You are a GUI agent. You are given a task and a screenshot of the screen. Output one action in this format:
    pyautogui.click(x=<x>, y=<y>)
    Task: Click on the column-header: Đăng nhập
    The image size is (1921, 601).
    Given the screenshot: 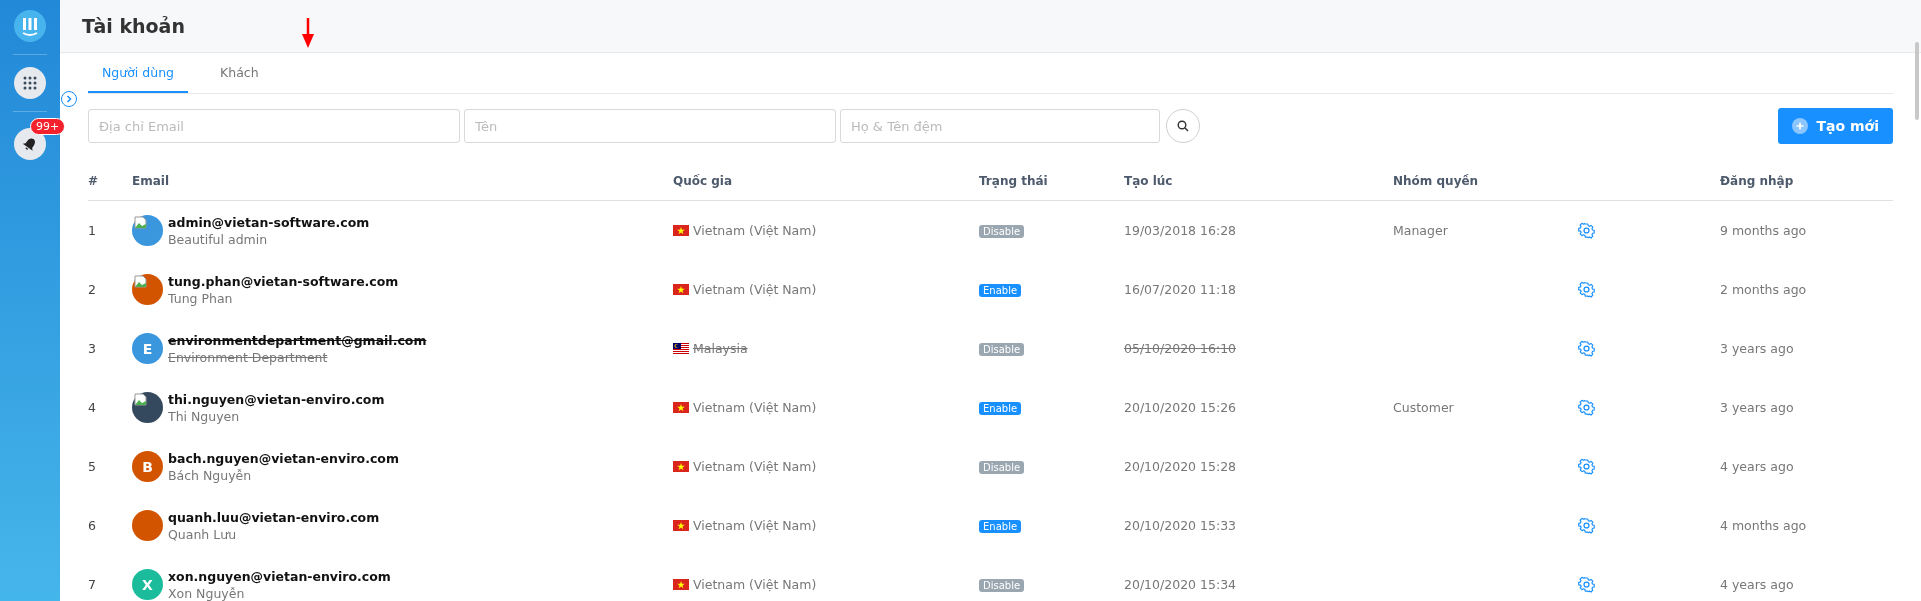 What is the action you would take?
    pyautogui.click(x=1757, y=181)
    